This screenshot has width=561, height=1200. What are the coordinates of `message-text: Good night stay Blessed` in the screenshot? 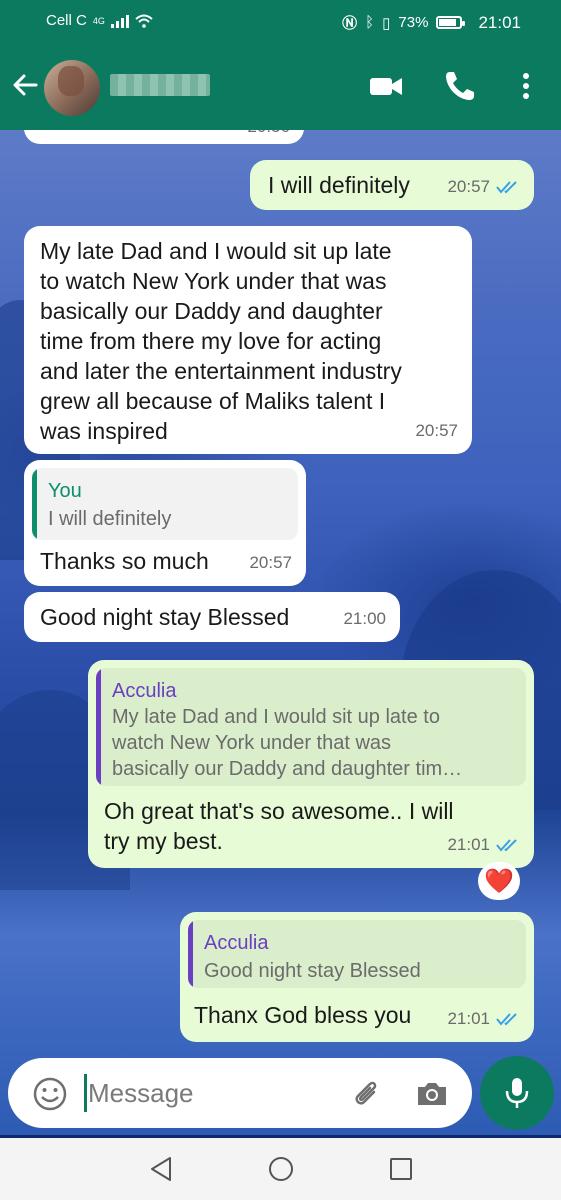 It's located at (165, 617).